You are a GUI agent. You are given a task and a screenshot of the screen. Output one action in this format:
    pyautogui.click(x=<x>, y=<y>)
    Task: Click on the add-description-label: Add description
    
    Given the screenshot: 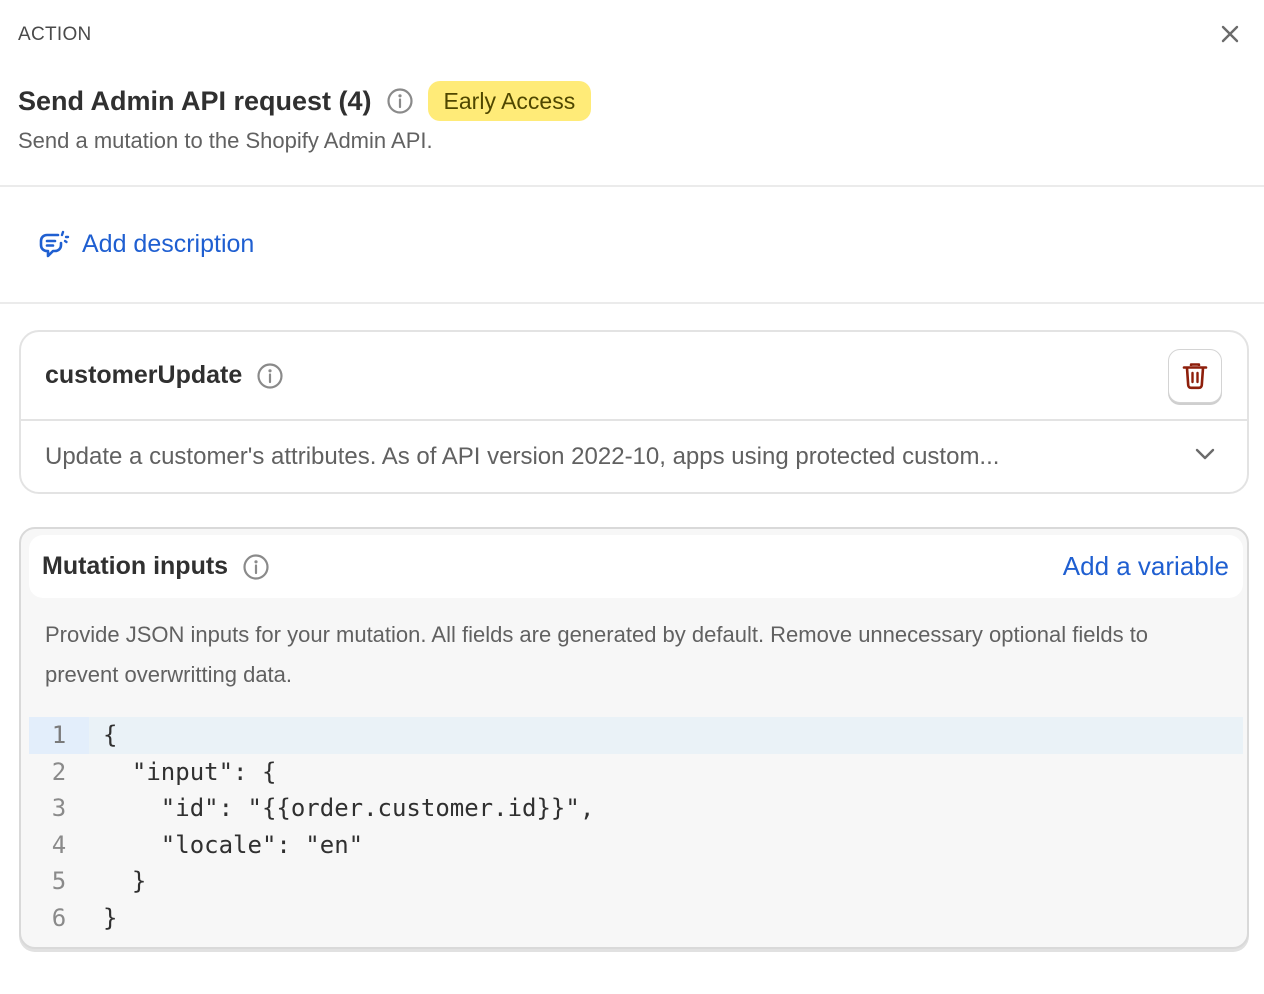 What is the action you would take?
    pyautogui.click(x=168, y=244)
    